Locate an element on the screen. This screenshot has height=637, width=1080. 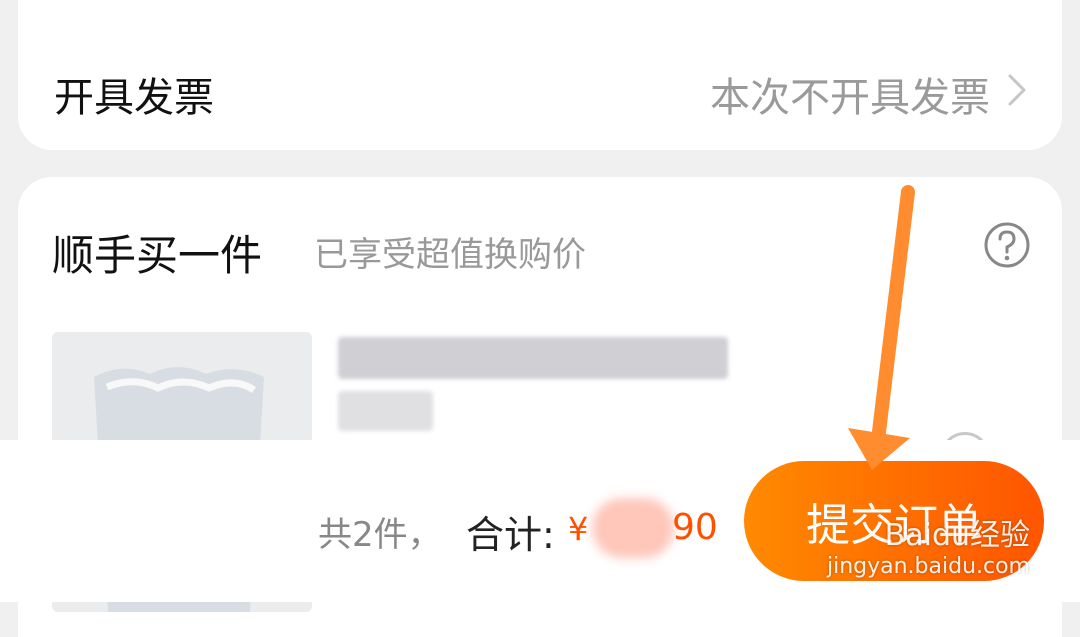
chevron-right-icon is located at coordinates (1017, 90).